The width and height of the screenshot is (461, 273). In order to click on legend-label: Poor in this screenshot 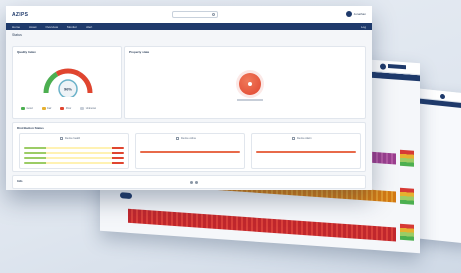, I will do `click(68, 108)`.